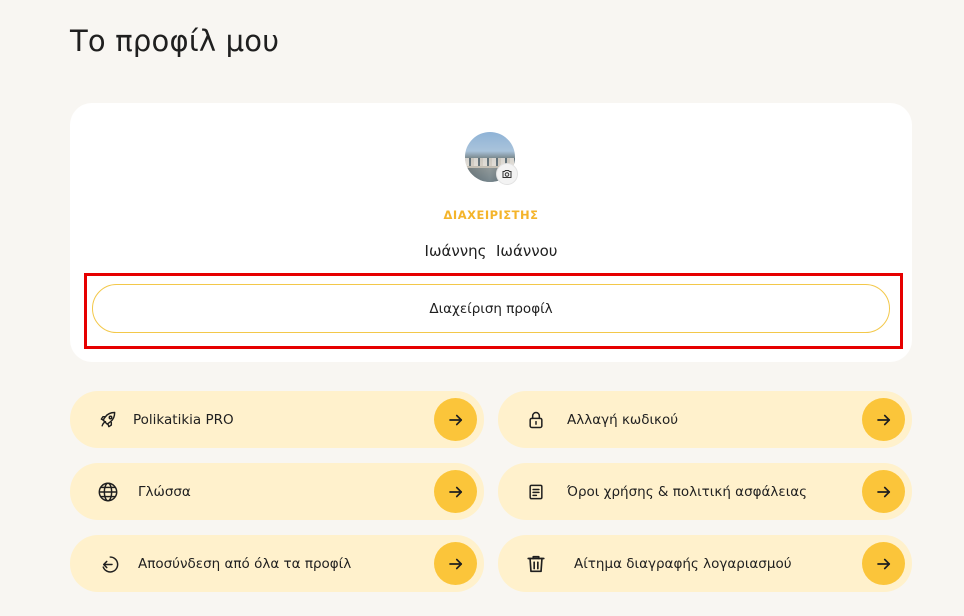 The height and width of the screenshot is (616, 964). Describe the element at coordinates (277, 491) in the screenshot. I see `menu-item-language: Γλώσσα` at that location.